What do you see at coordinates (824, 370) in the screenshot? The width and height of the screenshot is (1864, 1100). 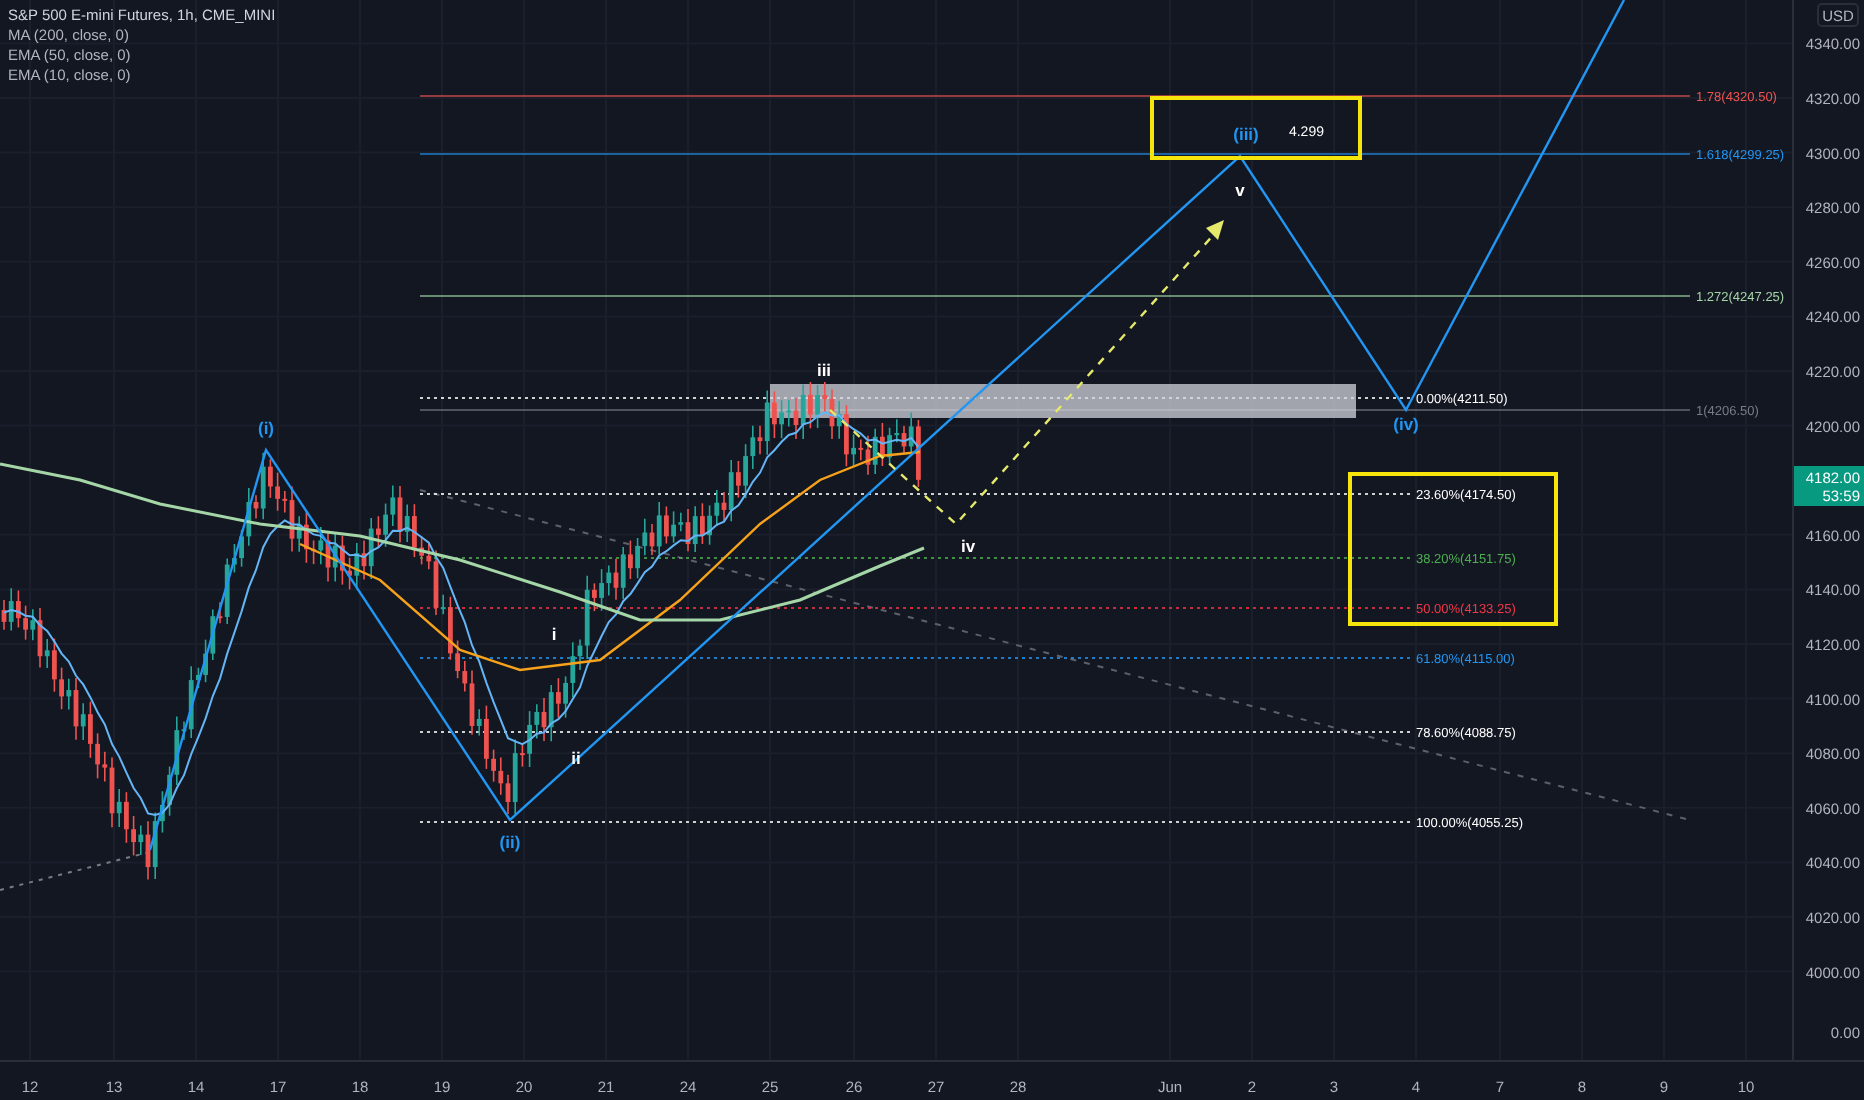 I see `wave-label: iii` at bounding box center [824, 370].